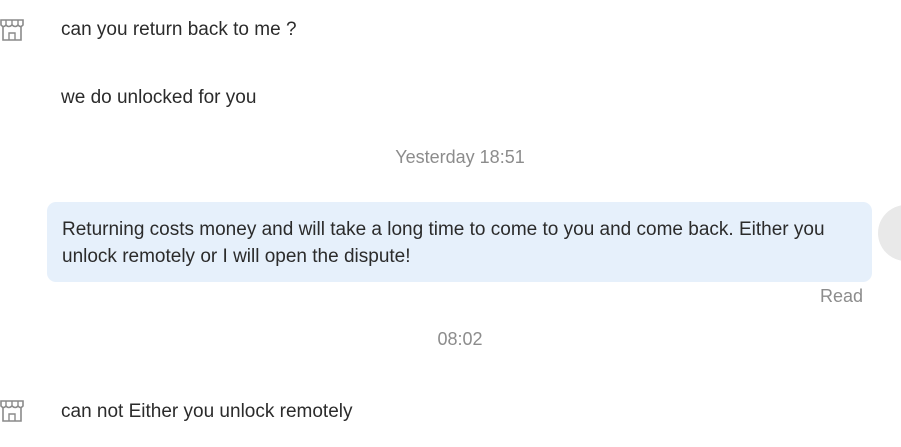 This screenshot has width=901, height=447. What do you see at coordinates (841, 296) in the screenshot?
I see `read-status: Read` at bounding box center [841, 296].